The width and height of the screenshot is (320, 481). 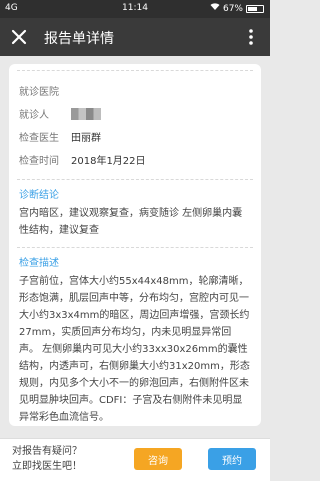 What do you see at coordinates (47, 451) in the screenshot?
I see `question-line-1: 对报告有疑问？` at bounding box center [47, 451].